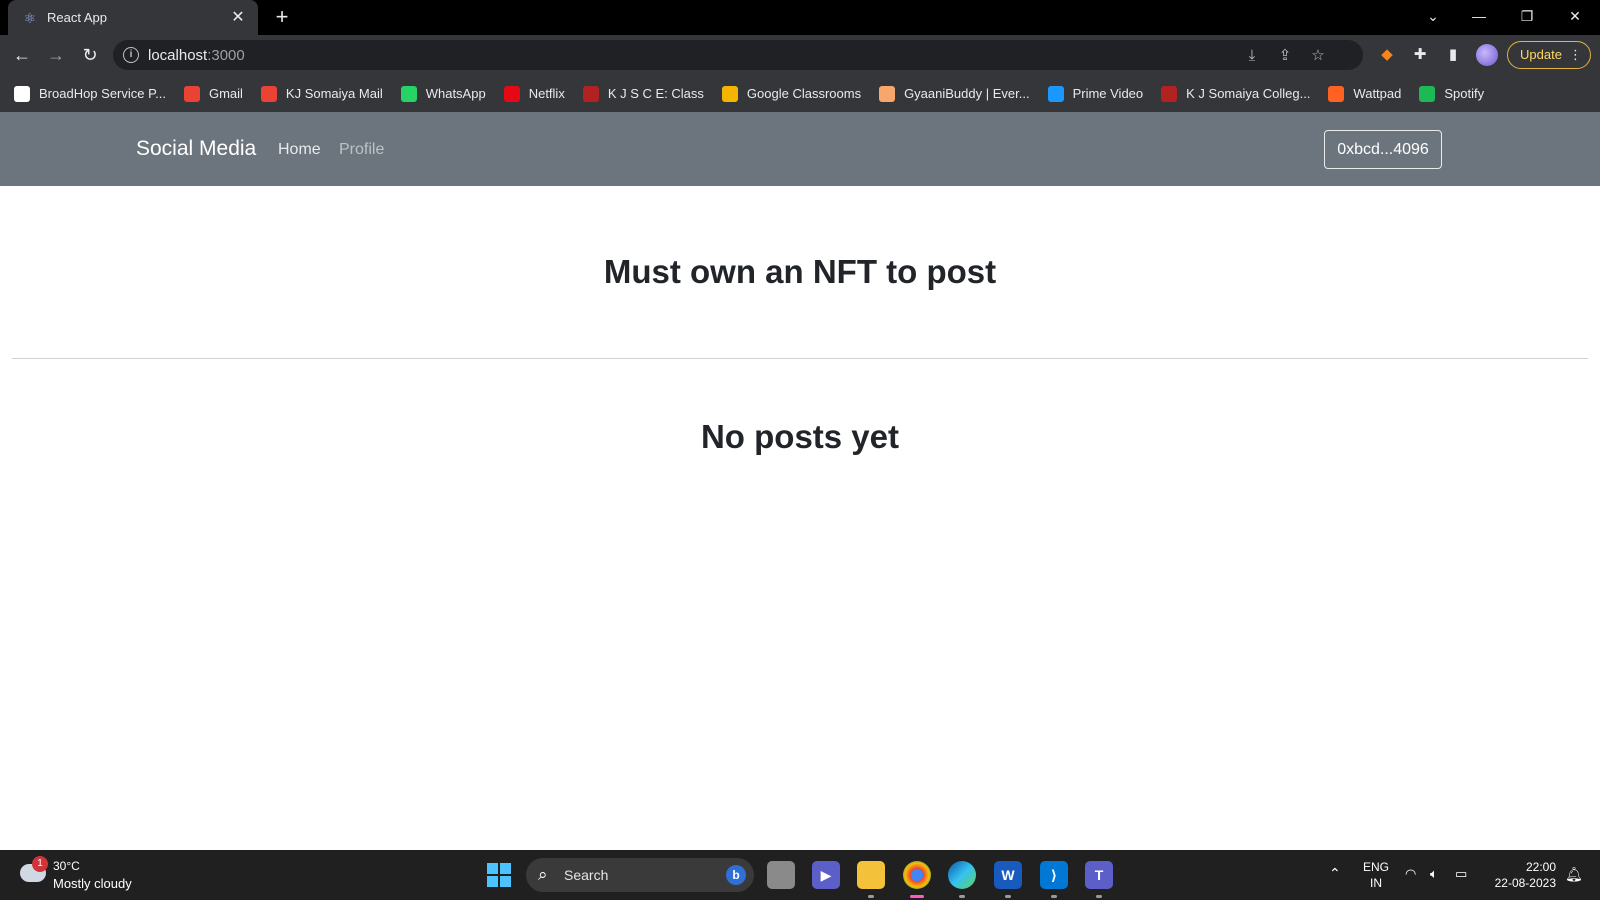 This screenshot has height=900, width=1600. What do you see at coordinates (1574, 874) in the screenshot?
I see `notifications-icon: 🔔︎` at bounding box center [1574, 874].